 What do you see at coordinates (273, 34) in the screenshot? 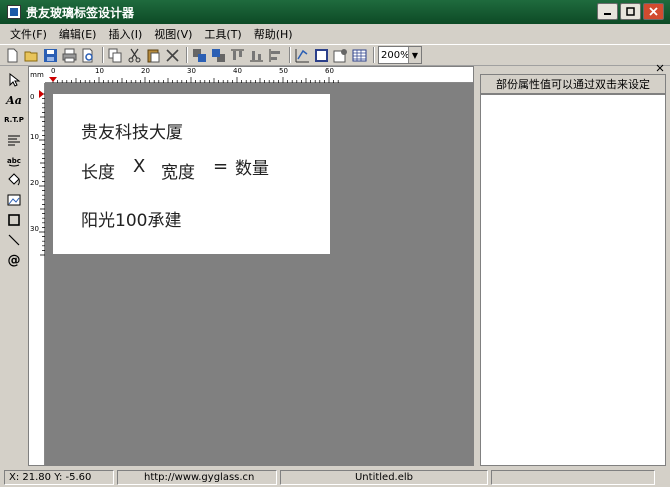
I see `menu-help: 帮助(H)` at bounding box center [273, 34].